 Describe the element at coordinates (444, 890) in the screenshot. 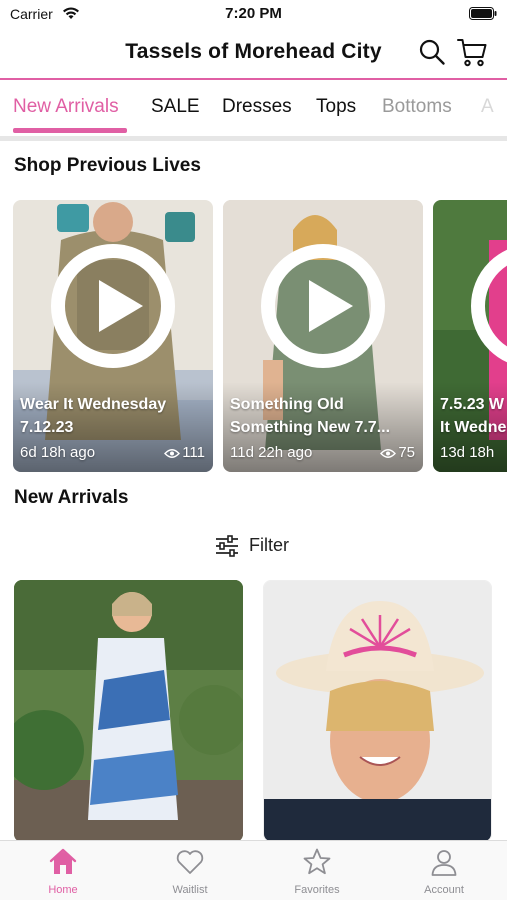

I see `nav-account-label: Account` at that location.